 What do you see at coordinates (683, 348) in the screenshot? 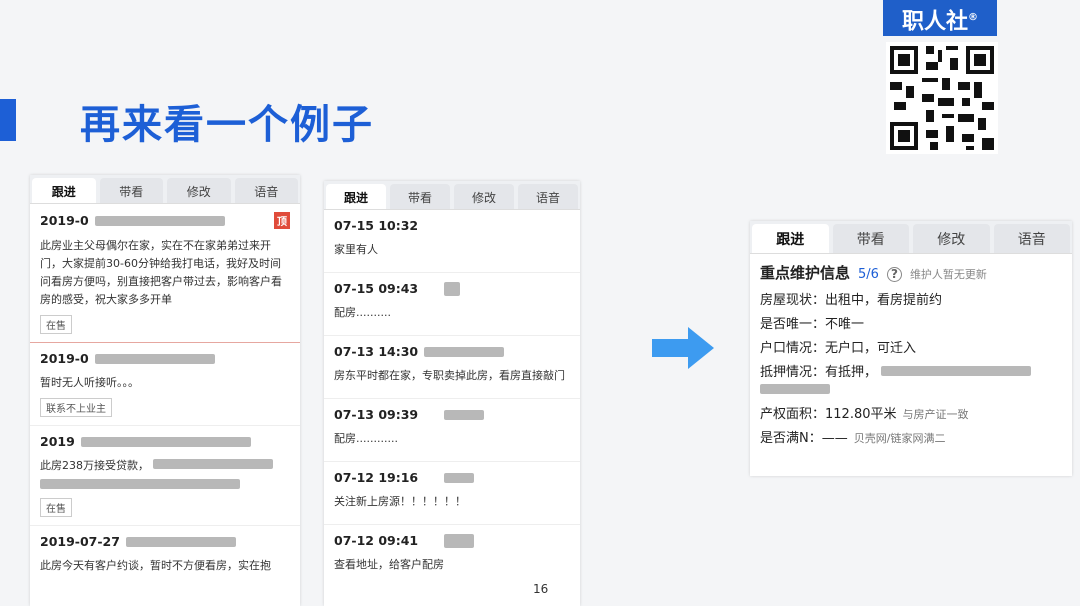
I see `right-arrow-icon` at bounding box center [683, 348].